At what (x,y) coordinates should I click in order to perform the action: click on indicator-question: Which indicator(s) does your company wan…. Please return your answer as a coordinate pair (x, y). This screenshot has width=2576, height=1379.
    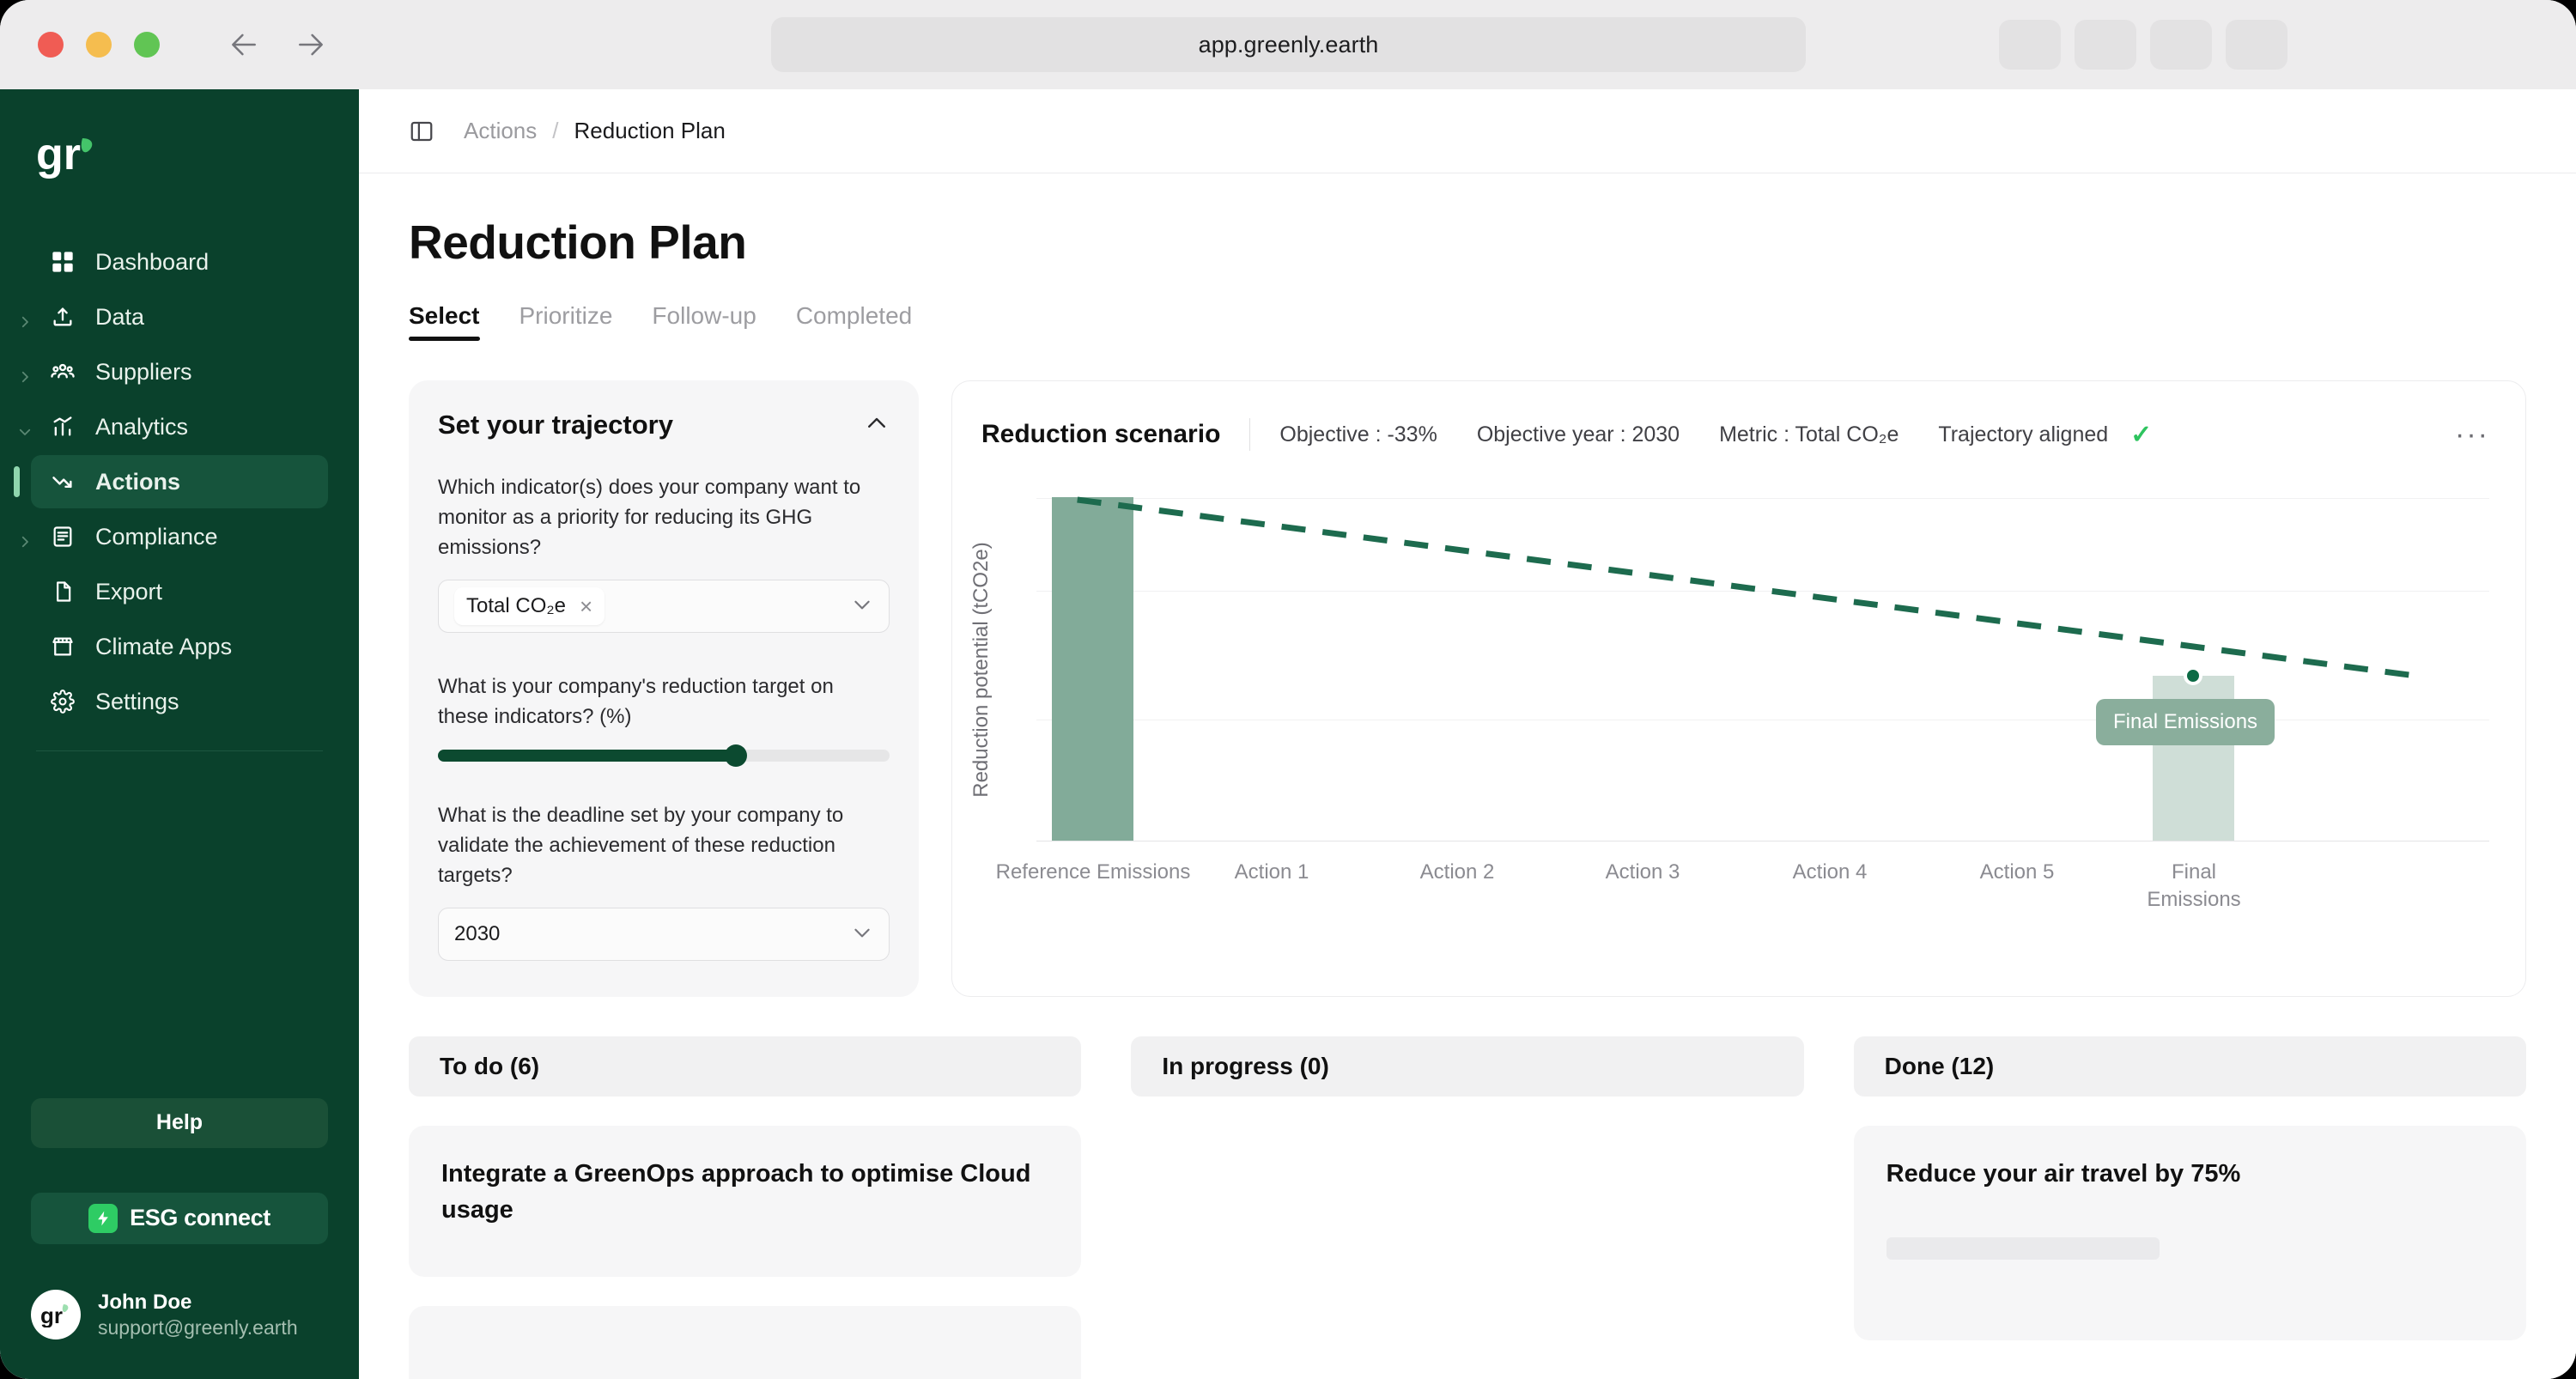
    Looking at the image, I should click on (649, 517).